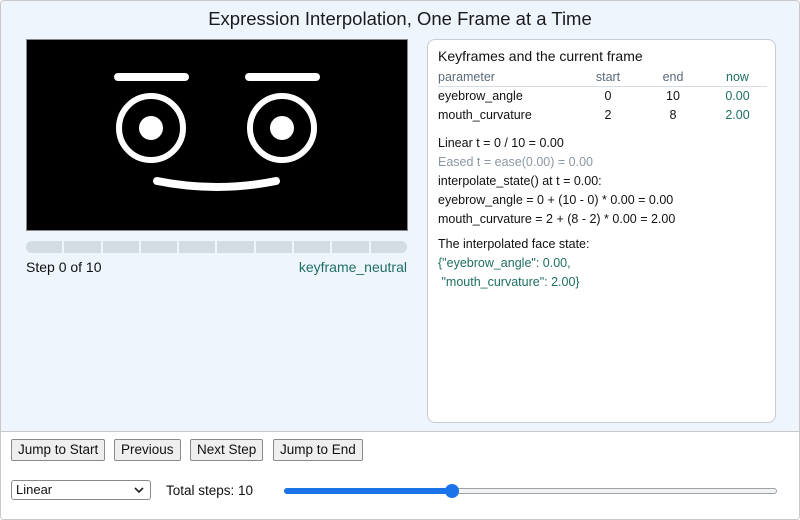 This screenshot has width=800, height=520. I want to click on linear-t-line: Linear t = 0 / 10 = 0.00, so click(501, 143).